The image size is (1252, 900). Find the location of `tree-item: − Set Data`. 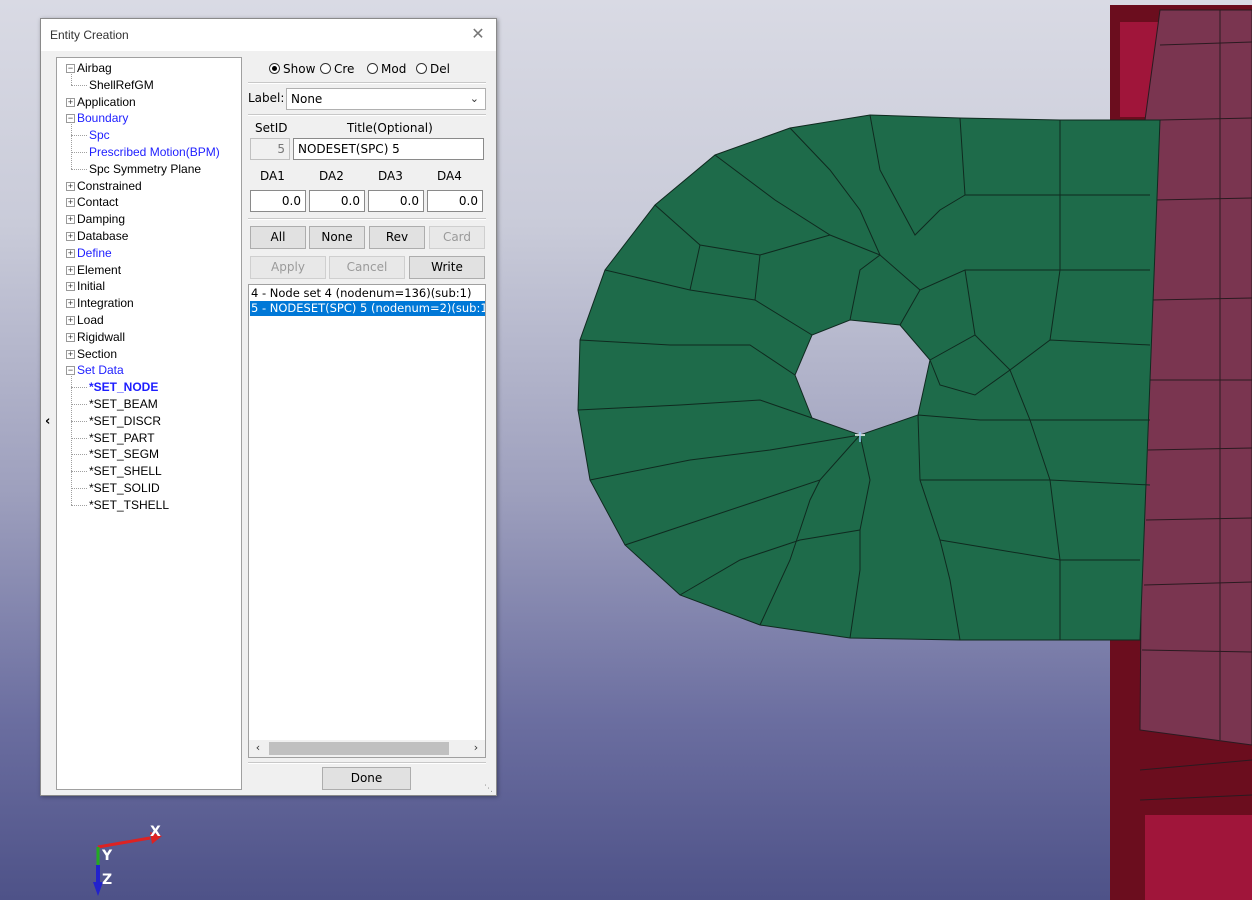

tree-item: − Set Data is located at coordinates (95, 370).